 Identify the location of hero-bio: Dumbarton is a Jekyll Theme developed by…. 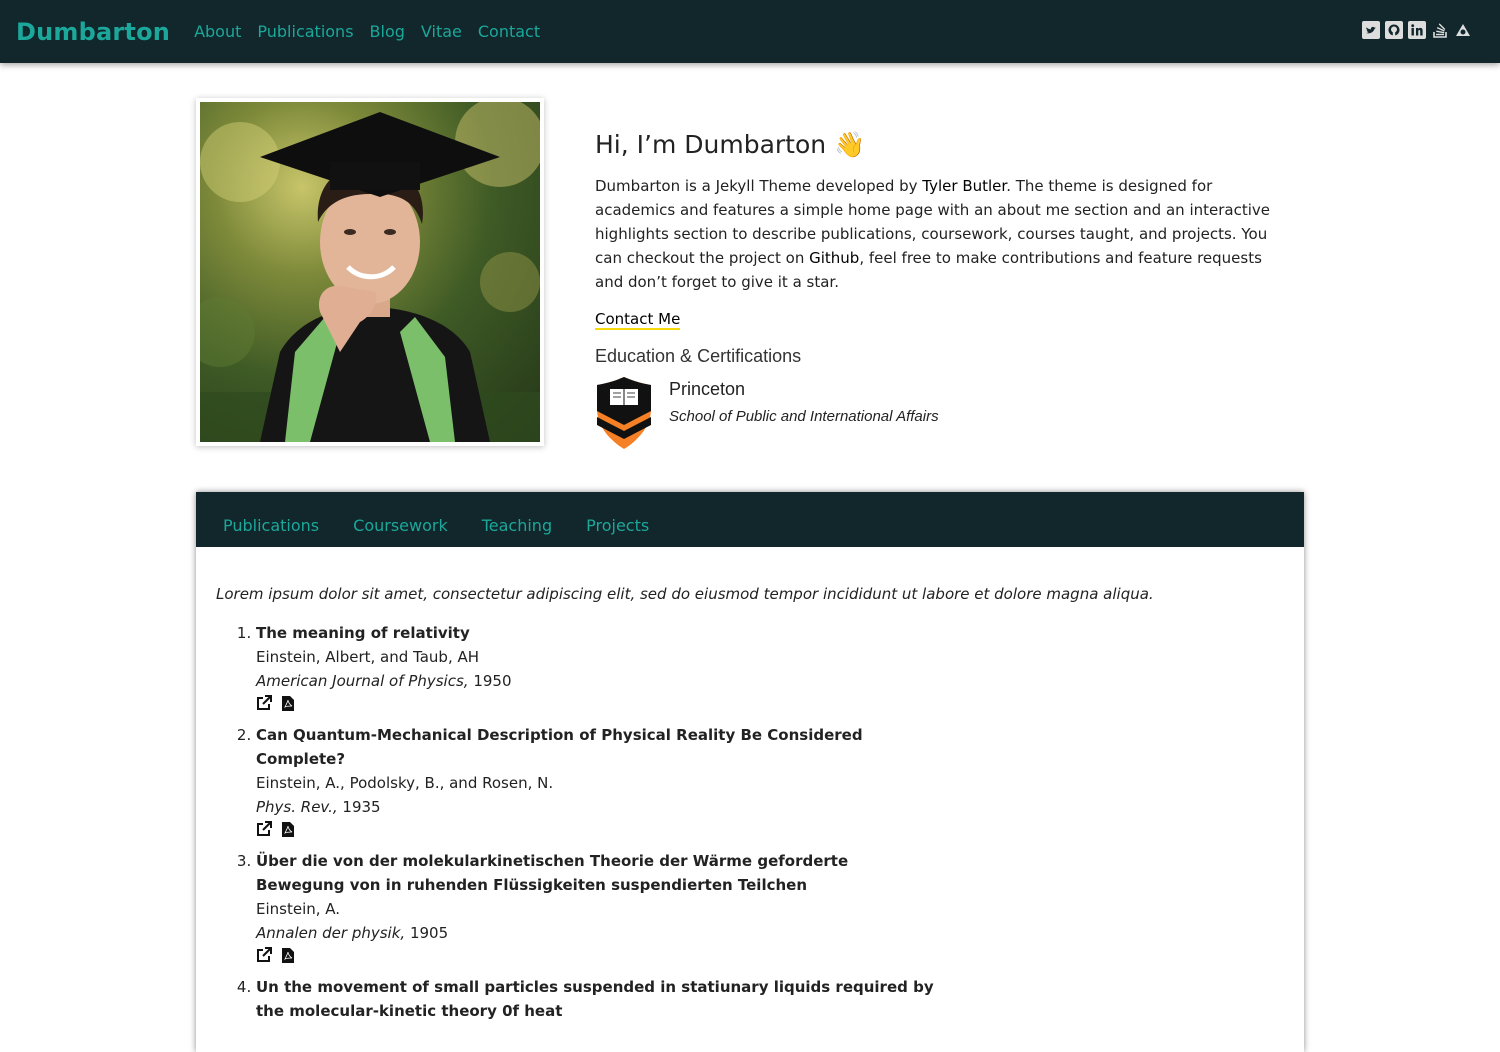
(940, 234).